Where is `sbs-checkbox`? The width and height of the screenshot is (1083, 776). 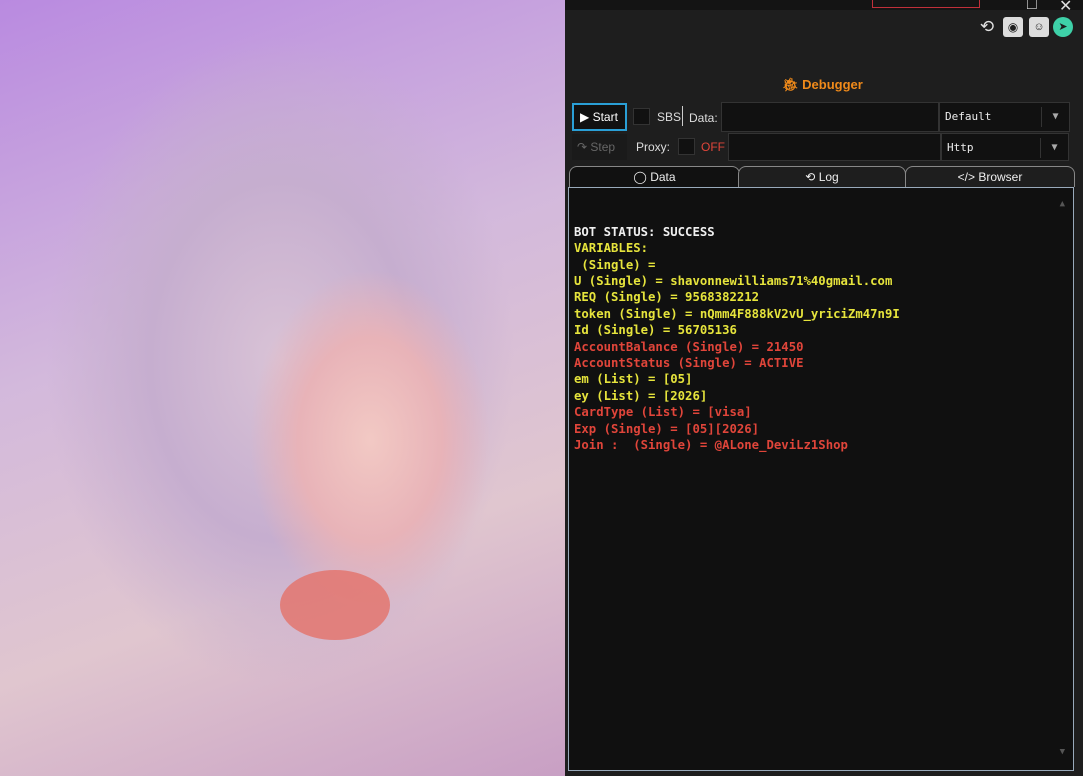
sbs-checkbox is located at coordinates (641, 116).